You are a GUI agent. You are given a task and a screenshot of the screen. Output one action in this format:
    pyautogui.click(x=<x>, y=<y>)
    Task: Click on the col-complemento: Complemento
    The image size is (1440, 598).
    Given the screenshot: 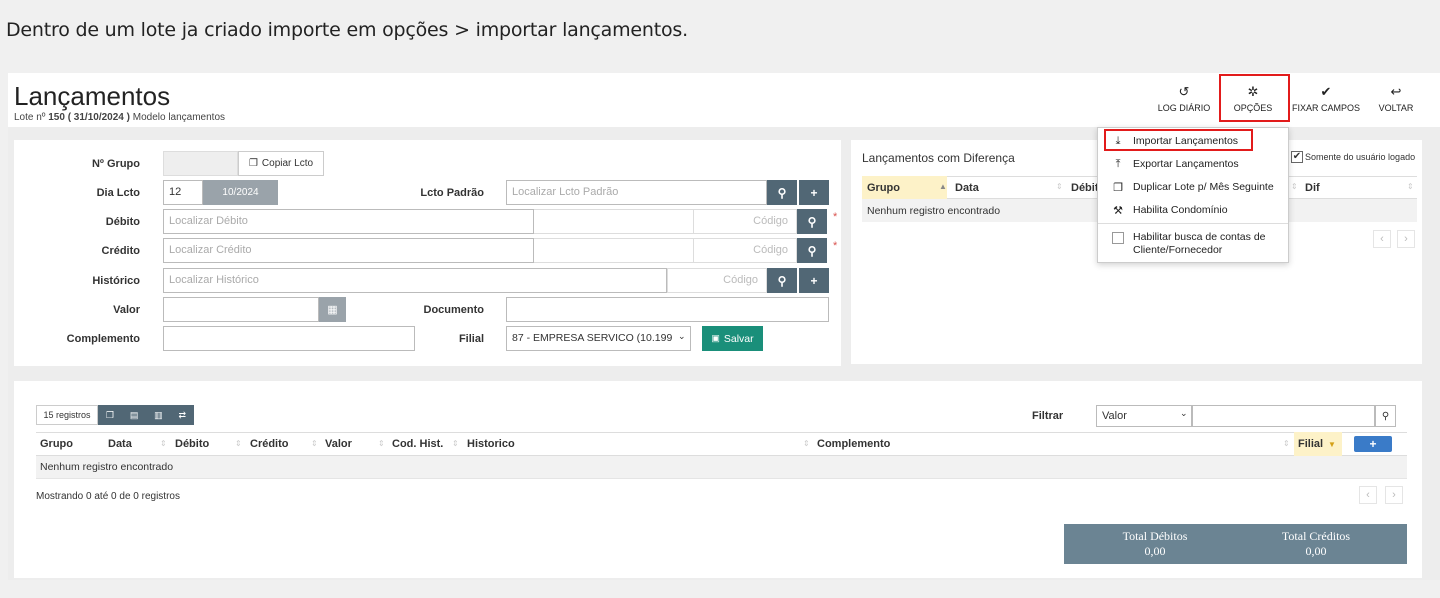 What is the action you would take?
    pyautogui.click(x=853, y=444)
    